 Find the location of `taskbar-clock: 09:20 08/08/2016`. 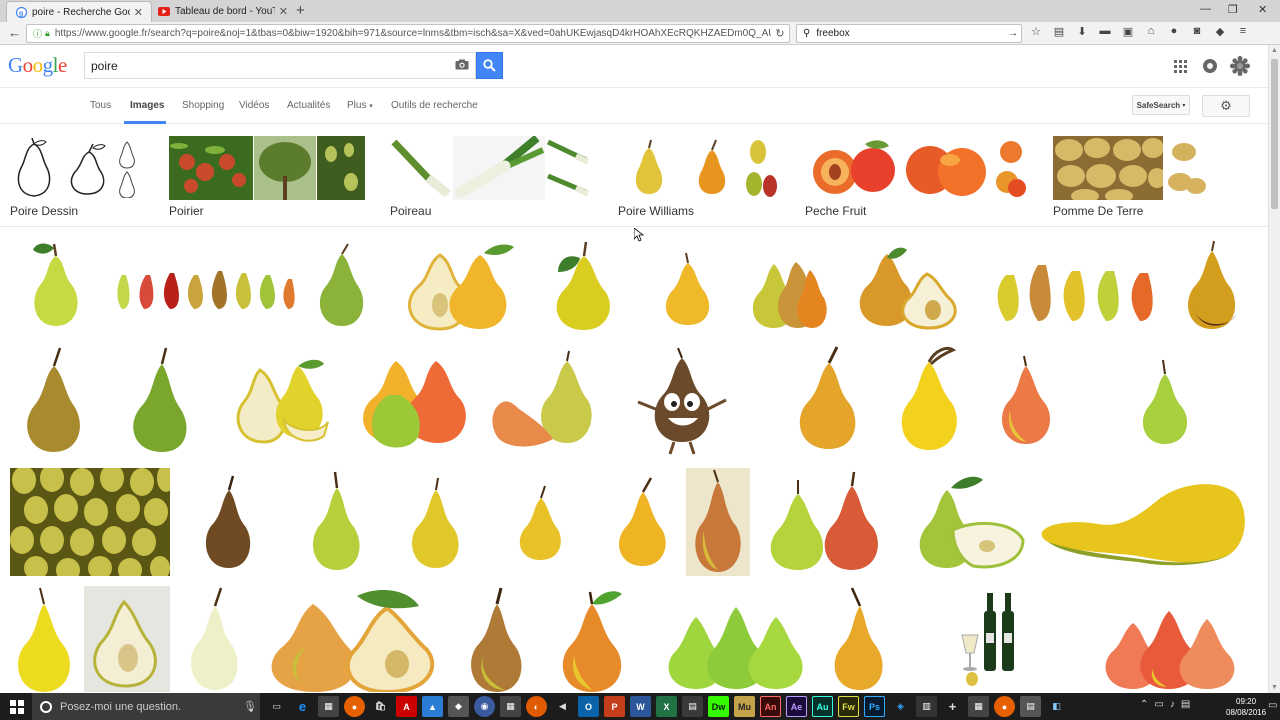

taskbar-clock: 09:20 08/08/2016 is located at coordinates (1246, 707).